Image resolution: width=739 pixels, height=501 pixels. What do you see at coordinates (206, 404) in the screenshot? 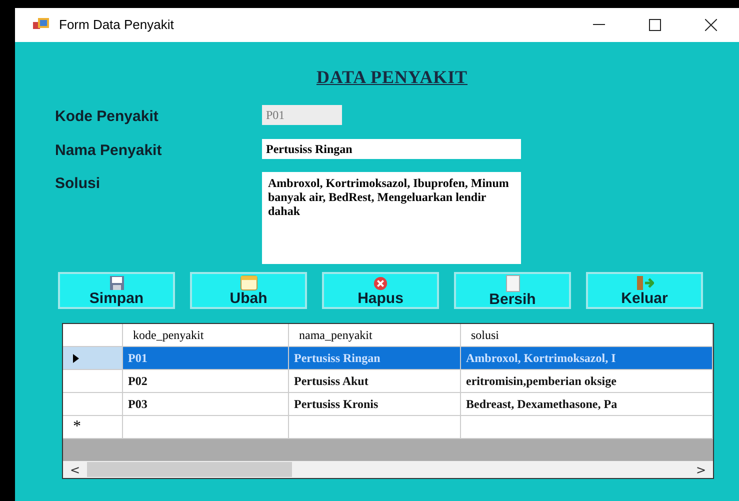
I see `table-cell: P03` at bounding box center [206, 404].